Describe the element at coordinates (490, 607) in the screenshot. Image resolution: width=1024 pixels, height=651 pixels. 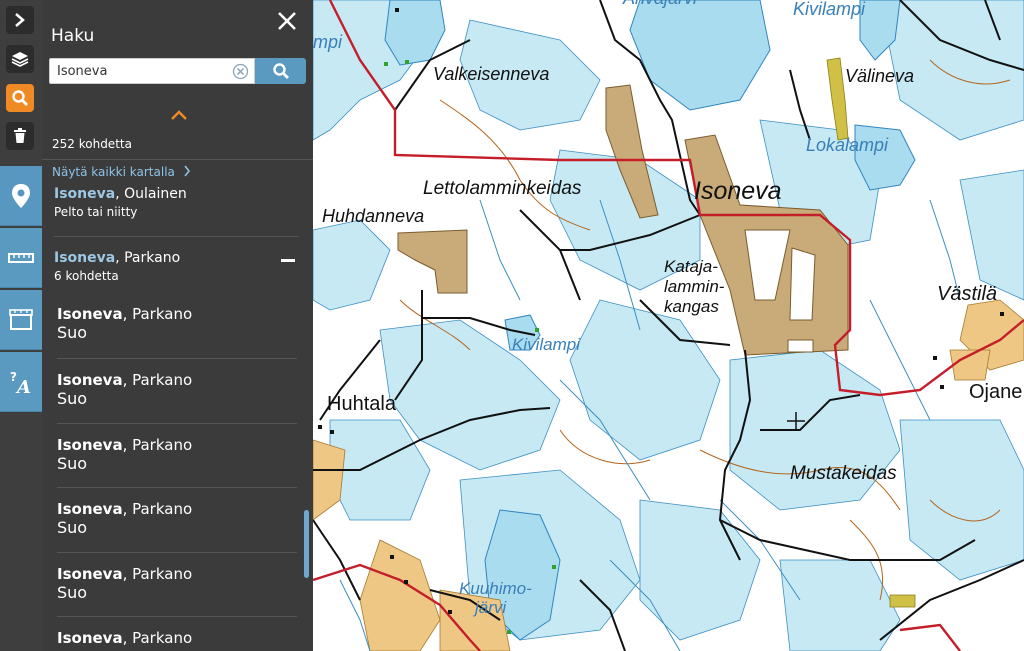
I see `label-kuuhimo-2: järvi` at that location.